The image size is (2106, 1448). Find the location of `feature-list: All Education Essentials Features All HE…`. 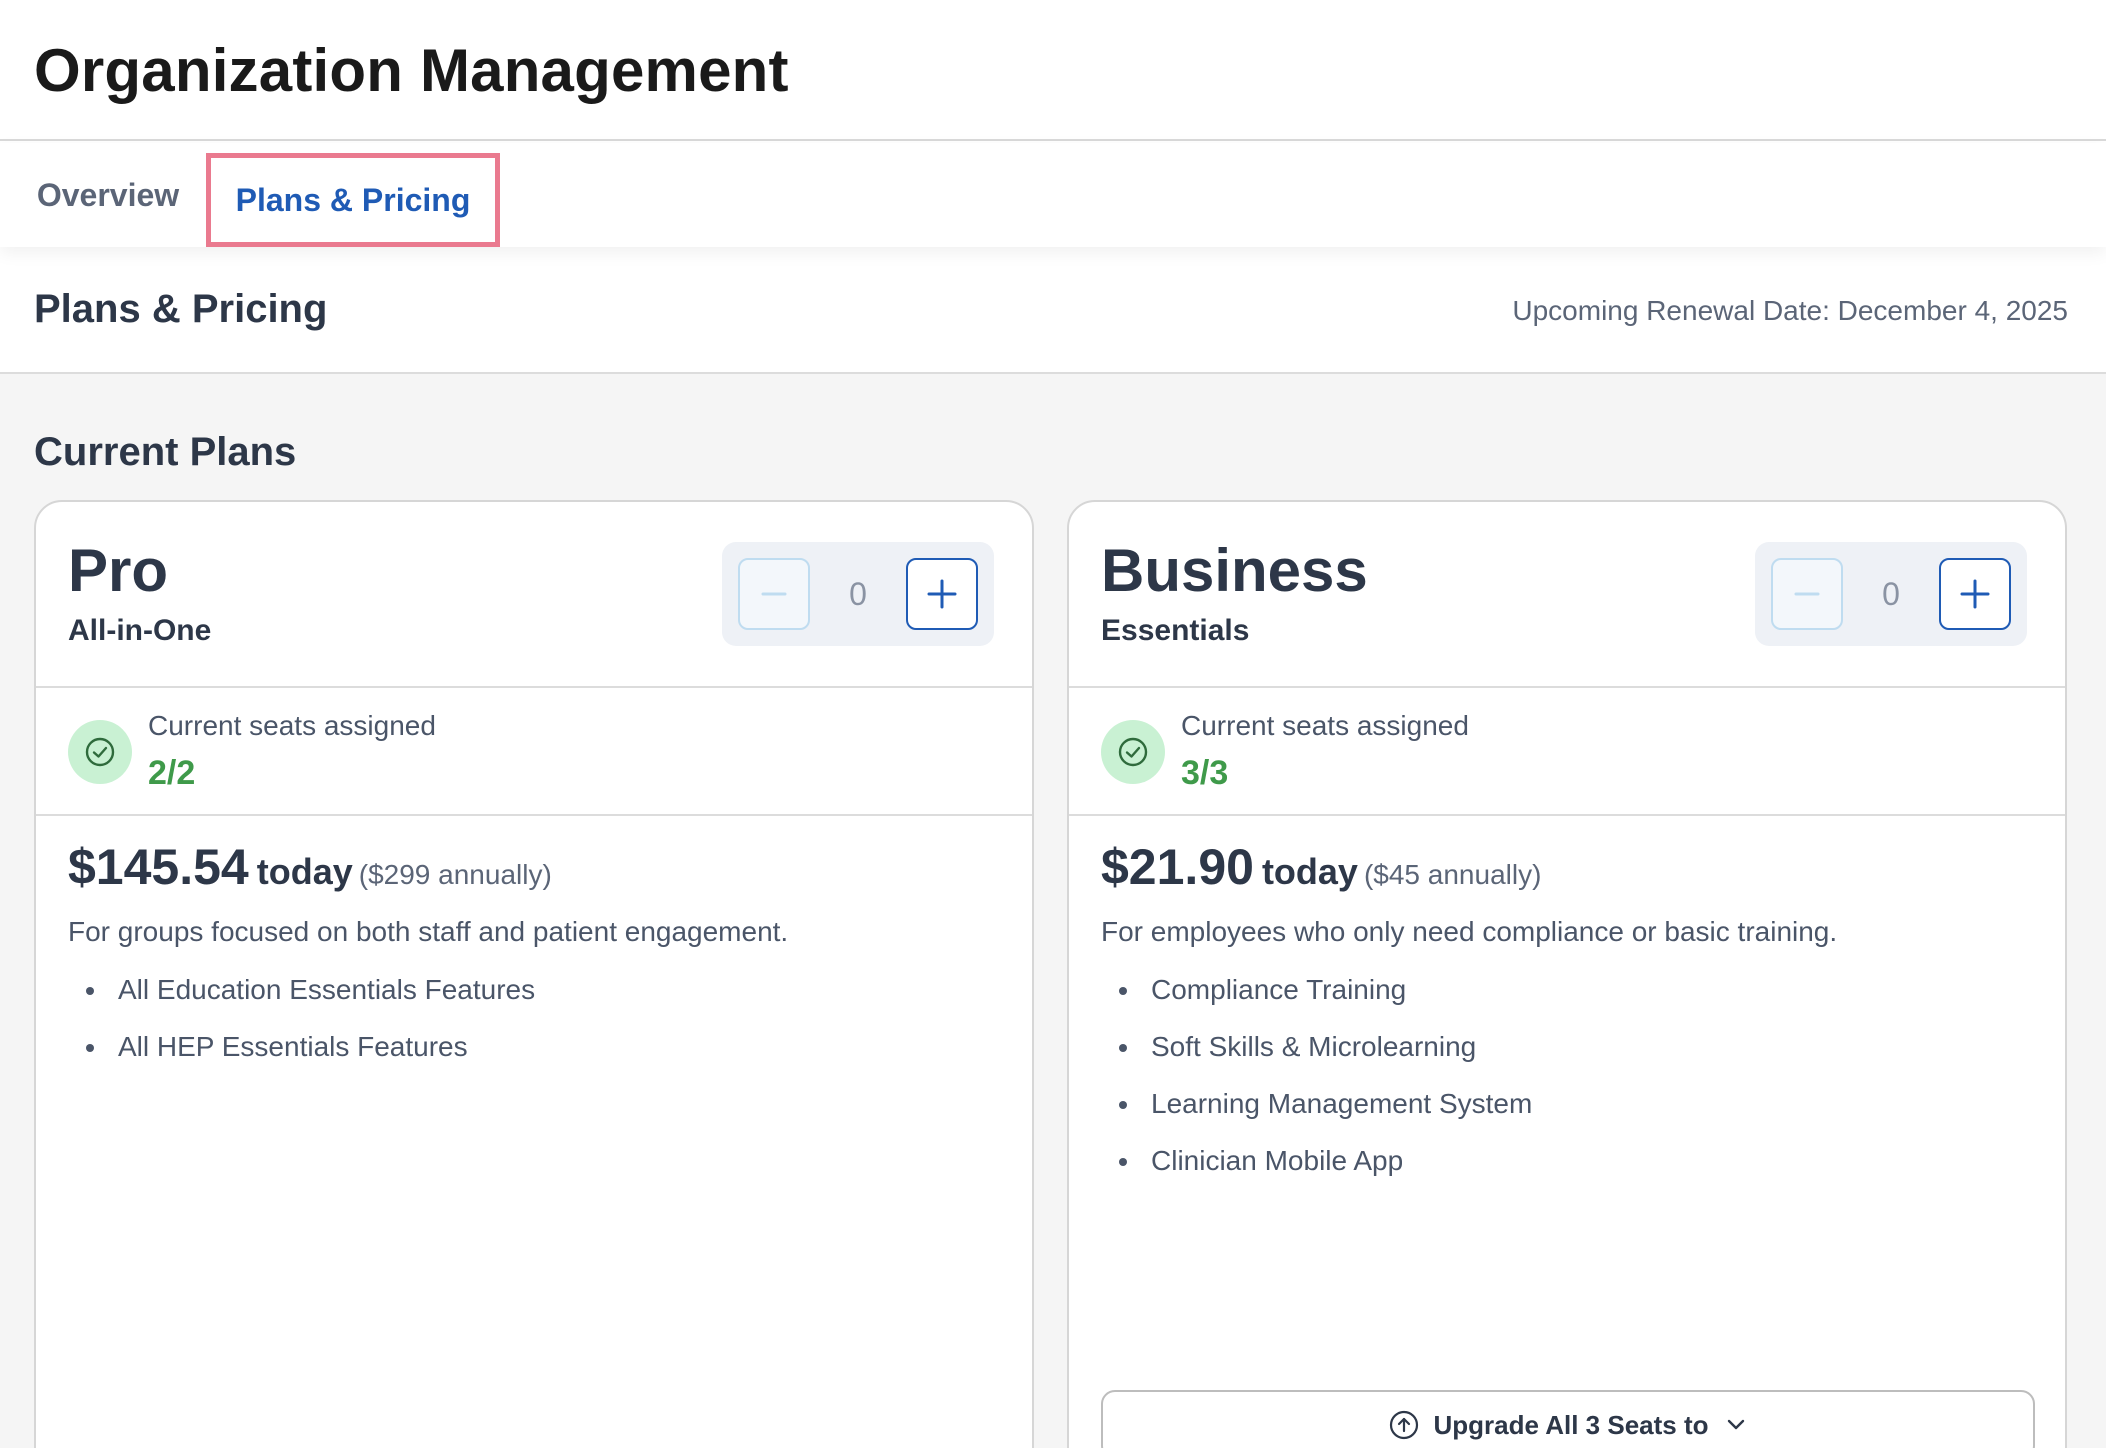

feature-list: All Education Essentials Features All HE… is located at coordinates (301, 1029).